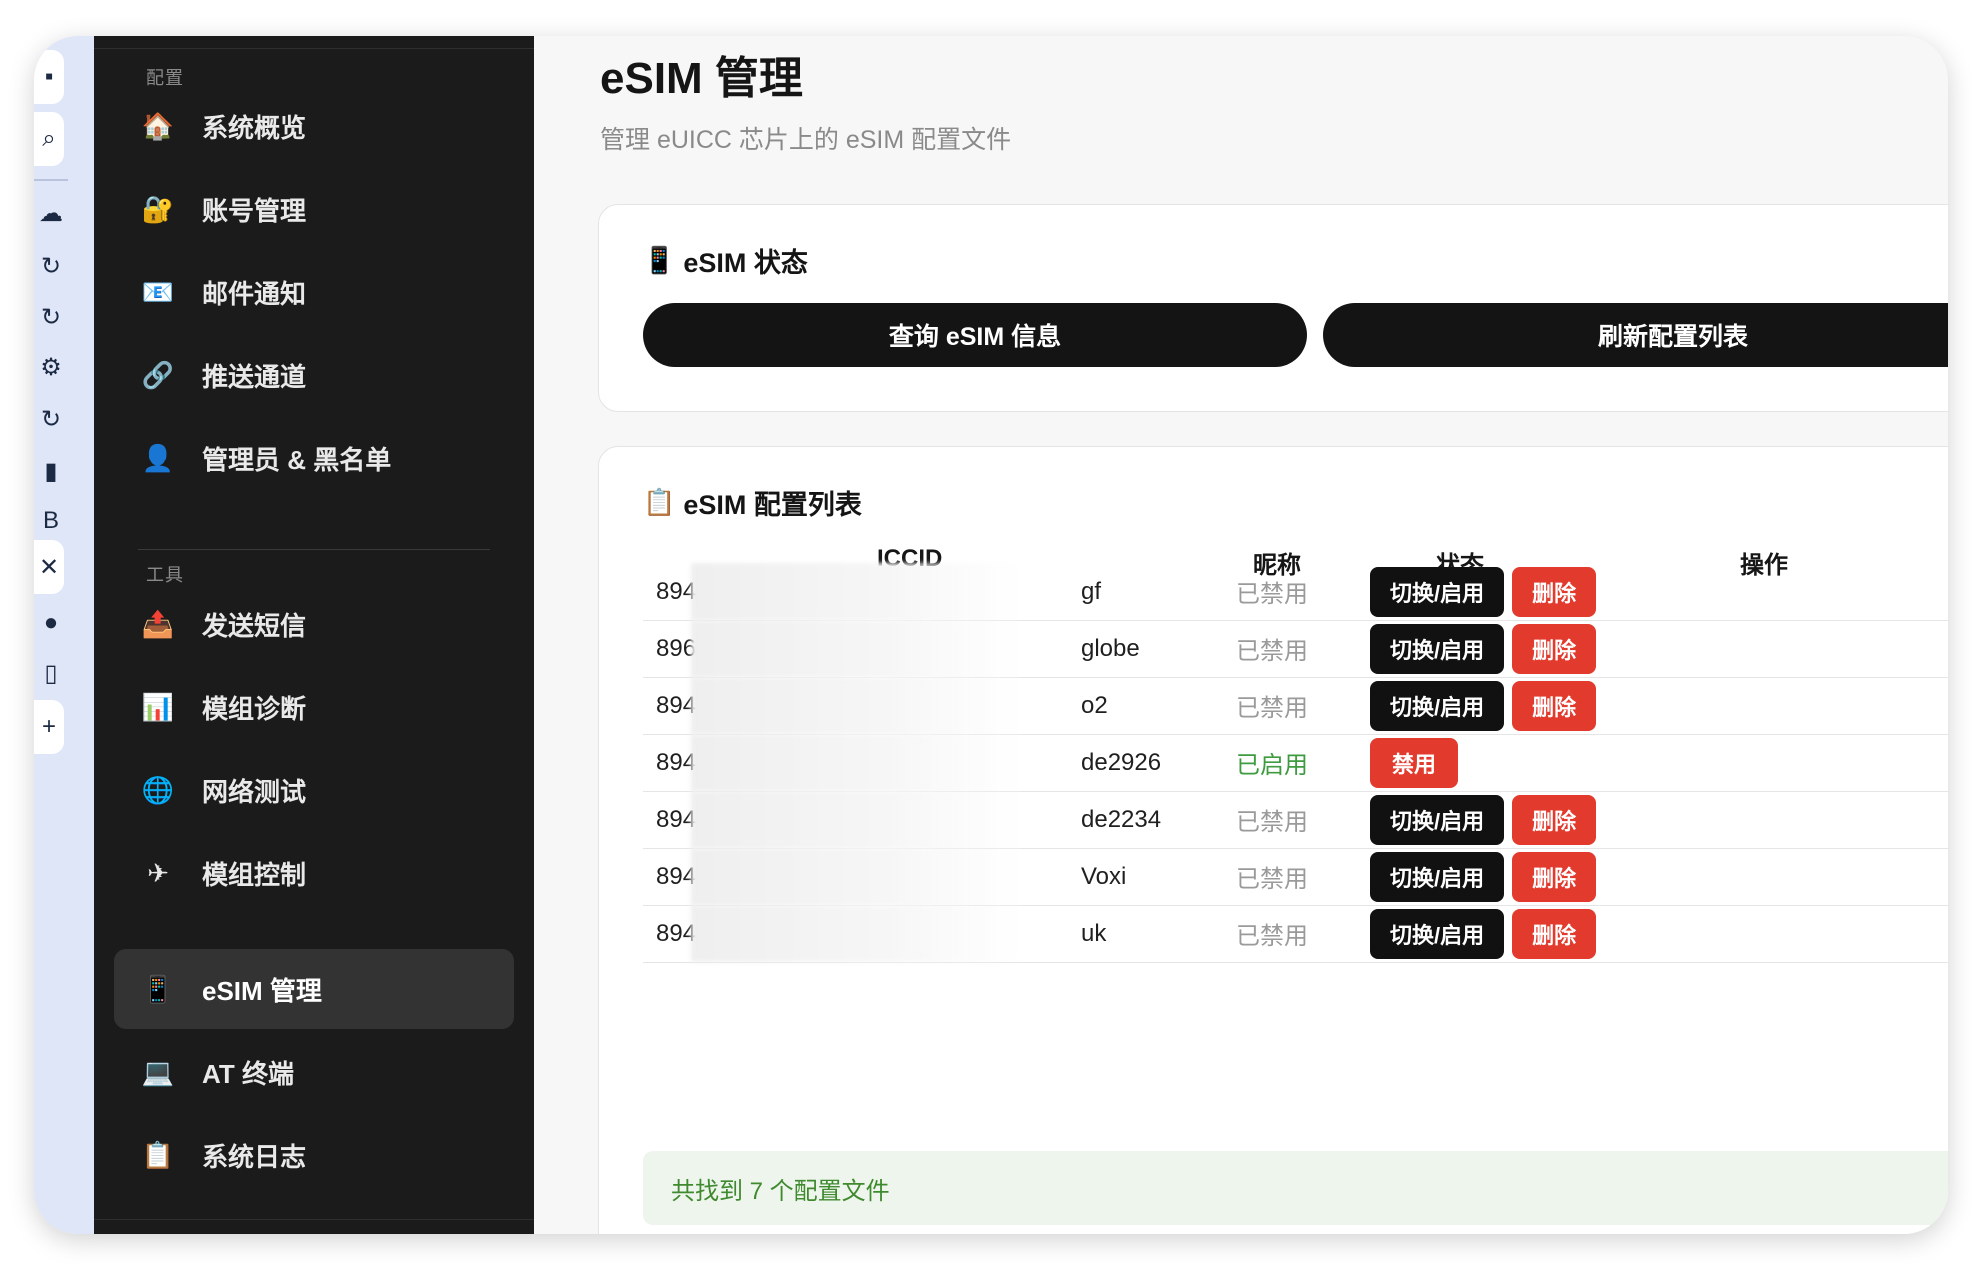  I want to click on esim-status-card: 📱 eSIM 状态 查询 eSIM 信息 刷新配置列表, so click(1273, 308).